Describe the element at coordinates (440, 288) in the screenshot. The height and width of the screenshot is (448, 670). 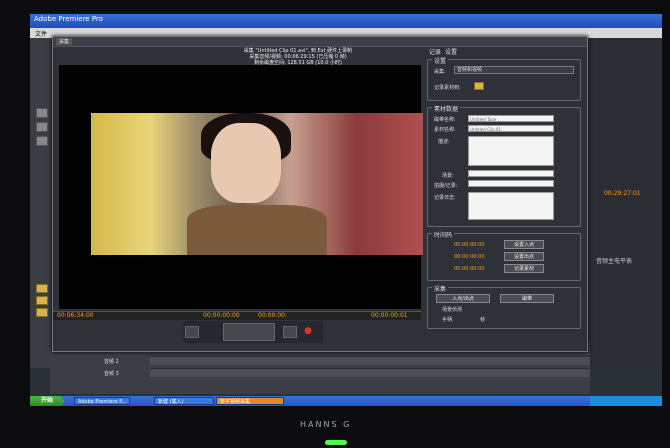
I see `capture-group-title: 采集` at that location.